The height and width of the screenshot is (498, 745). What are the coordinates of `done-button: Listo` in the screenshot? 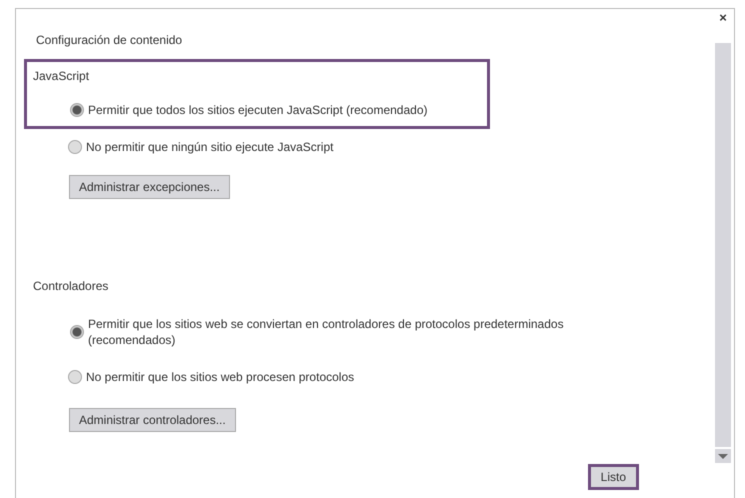 It's located at (613, 477).